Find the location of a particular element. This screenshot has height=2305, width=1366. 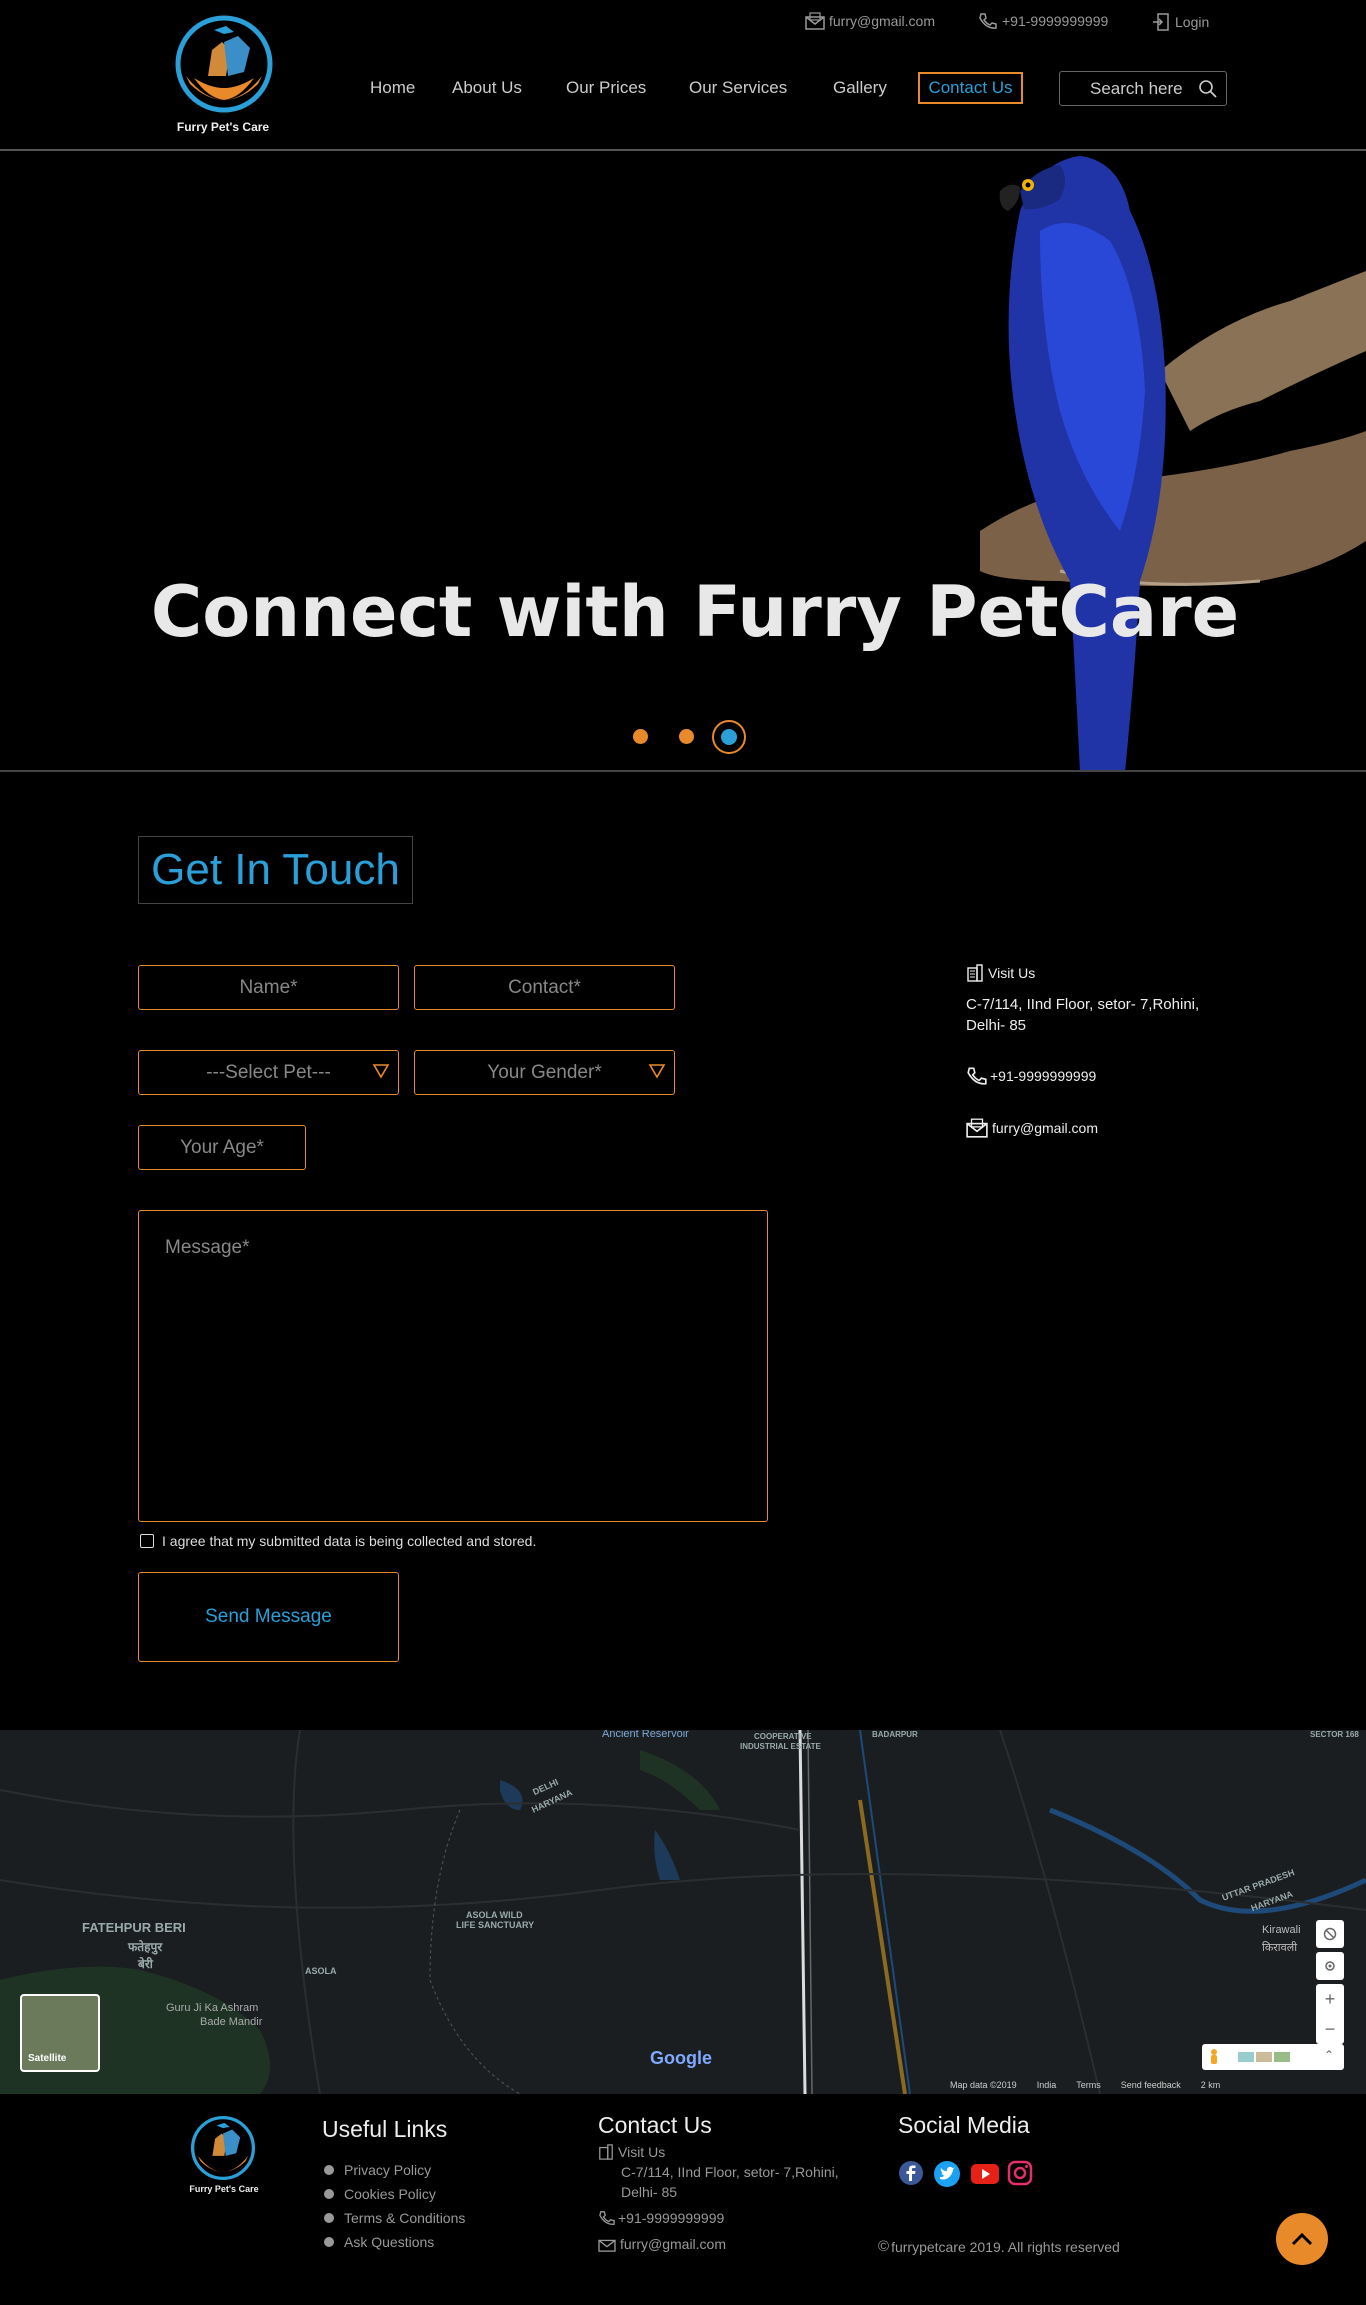

map-label: Bade Mandir is located at coordinates (231, 2022).